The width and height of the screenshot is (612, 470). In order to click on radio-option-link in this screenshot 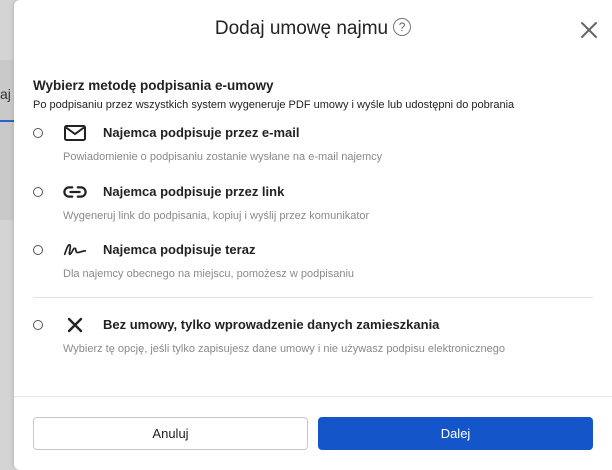, I will do `click(38, 192)`.